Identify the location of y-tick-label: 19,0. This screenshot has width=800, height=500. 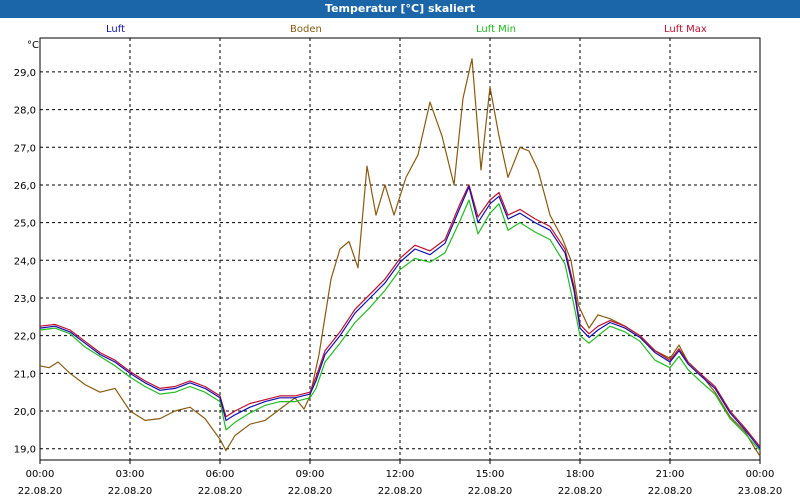
(25, 450).